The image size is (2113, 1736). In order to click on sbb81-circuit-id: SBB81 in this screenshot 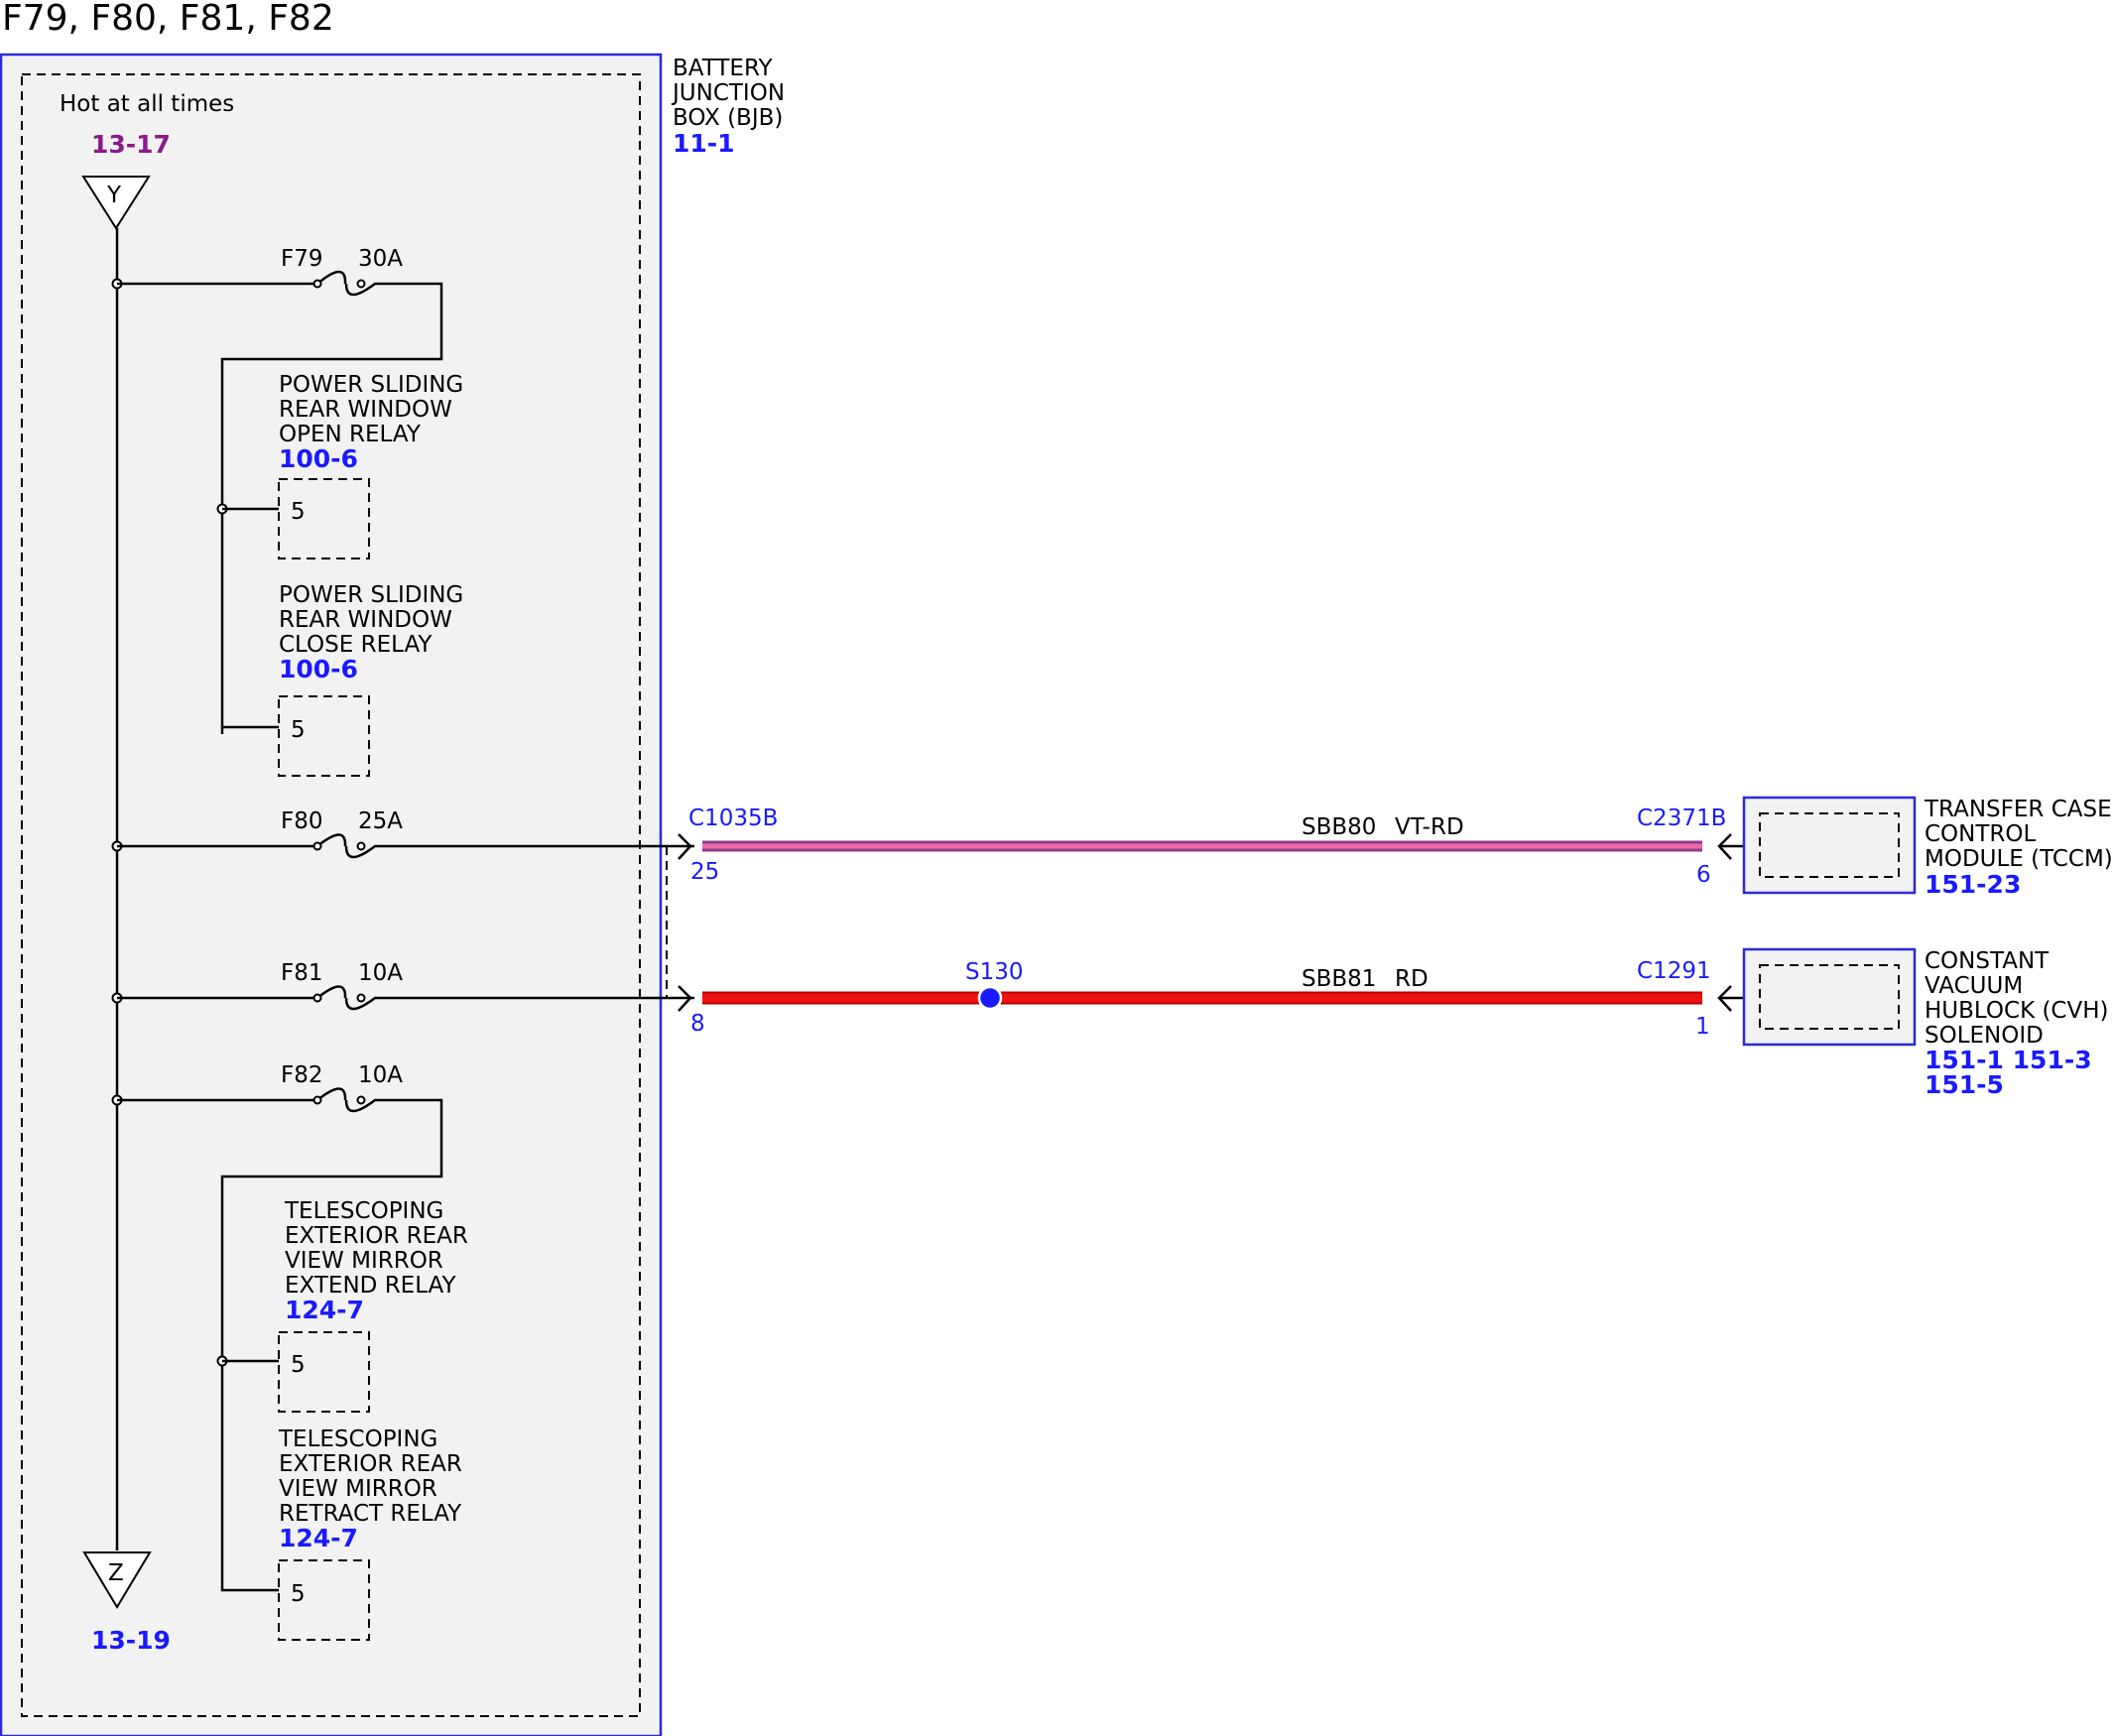, I will do `click(1339, 979)`.